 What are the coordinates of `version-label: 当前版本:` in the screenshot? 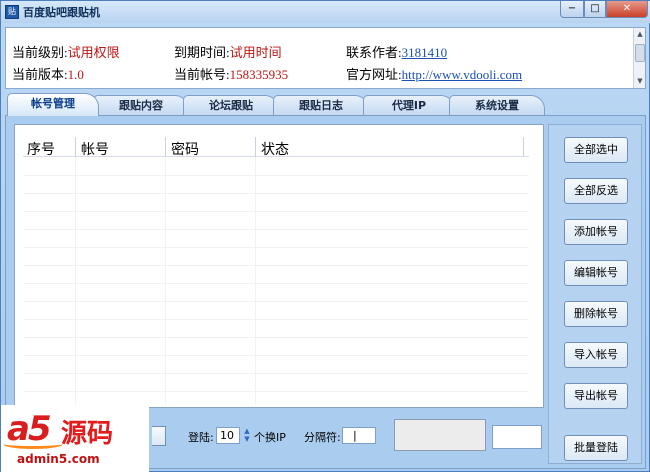 It's located at (40, 74).